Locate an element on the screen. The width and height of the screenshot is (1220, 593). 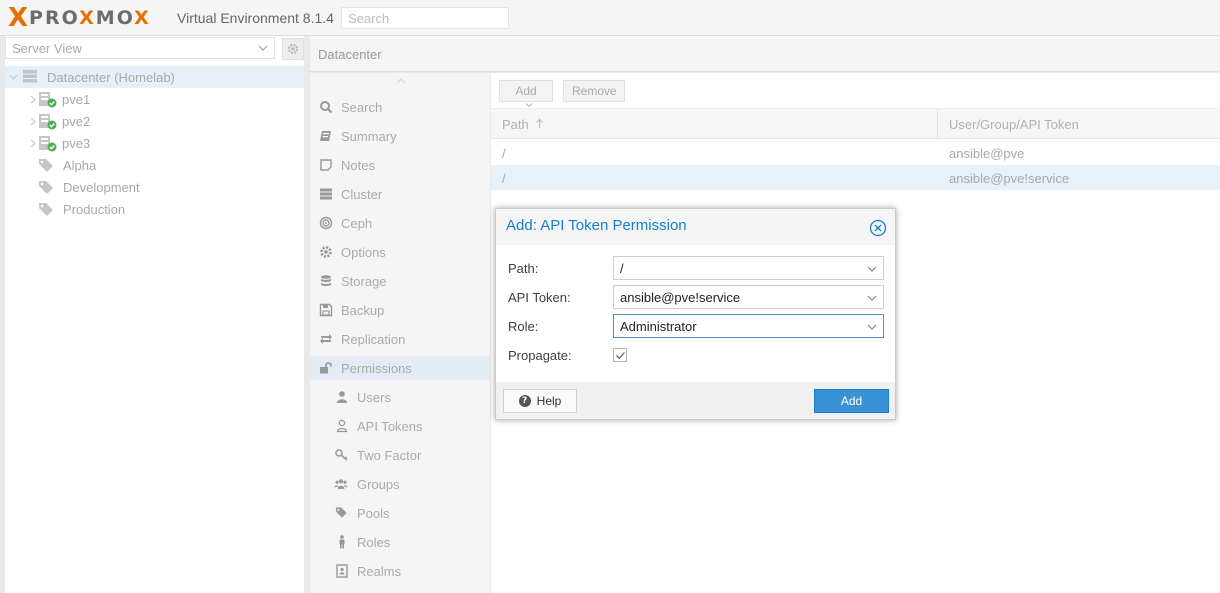
tree-item-tag: Alpha is located at coordinates (154, 165).